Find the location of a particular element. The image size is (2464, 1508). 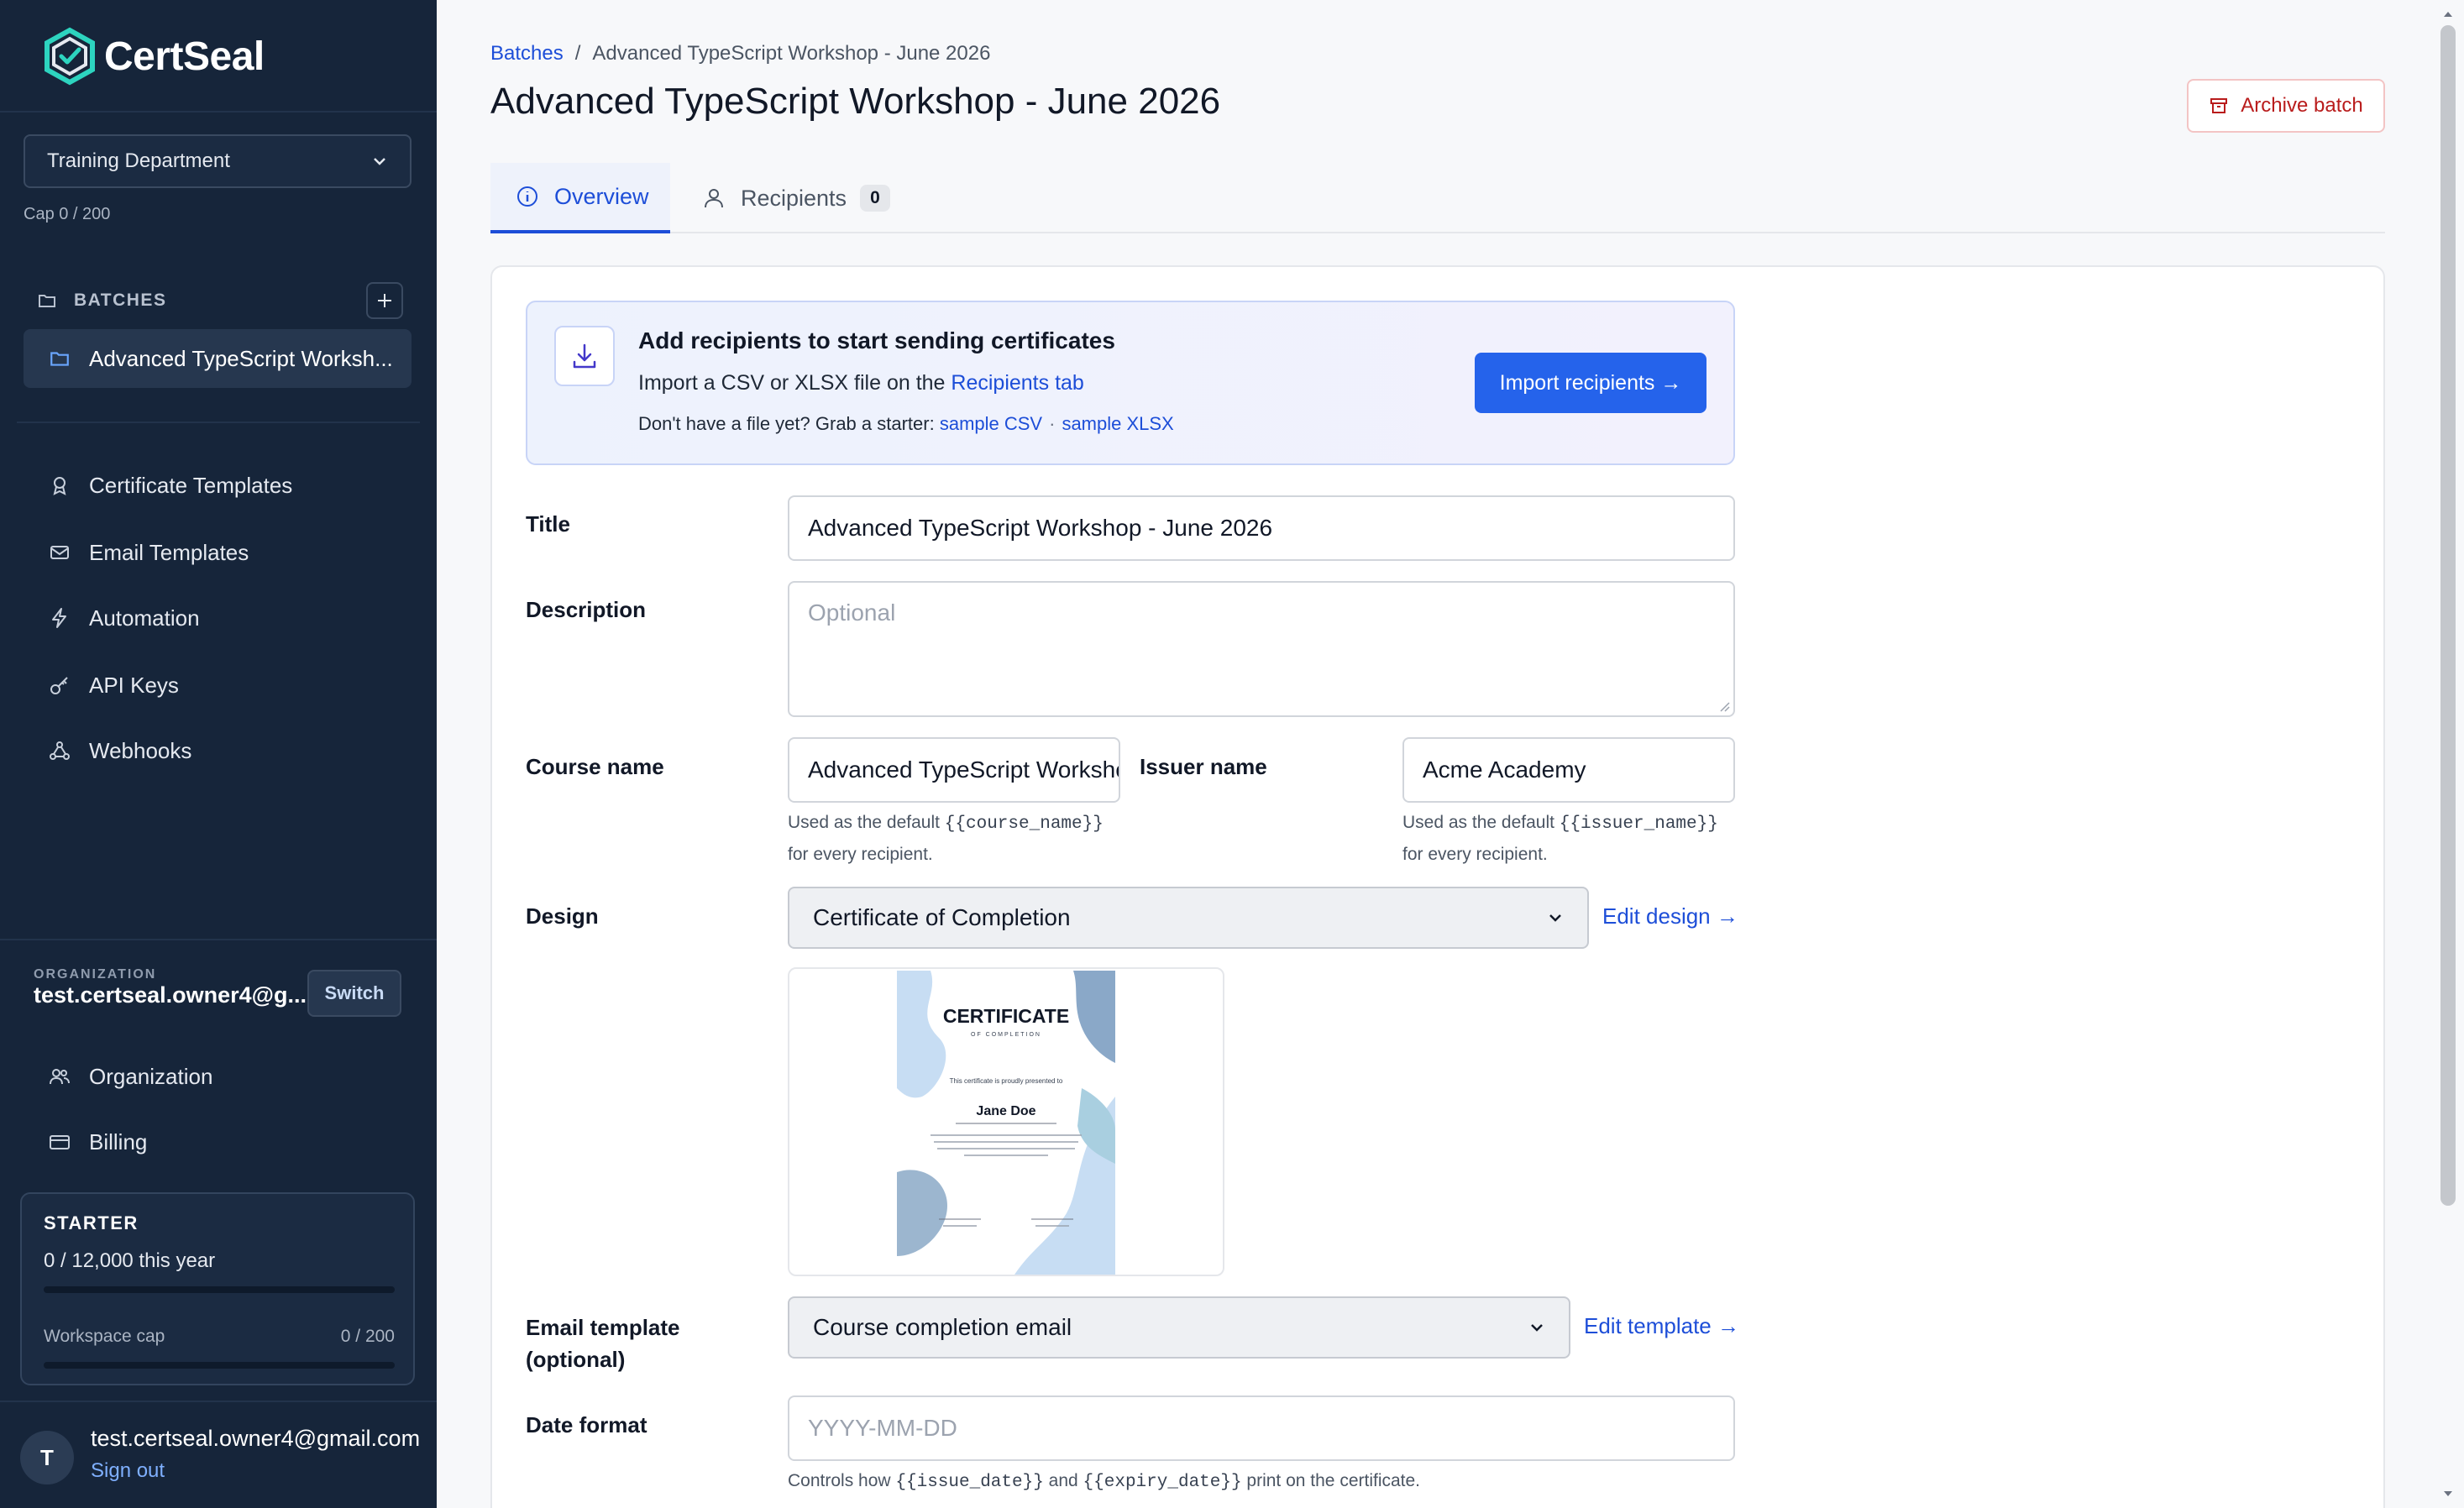

nav-label: Billing is located at coordinates (118, 1141).